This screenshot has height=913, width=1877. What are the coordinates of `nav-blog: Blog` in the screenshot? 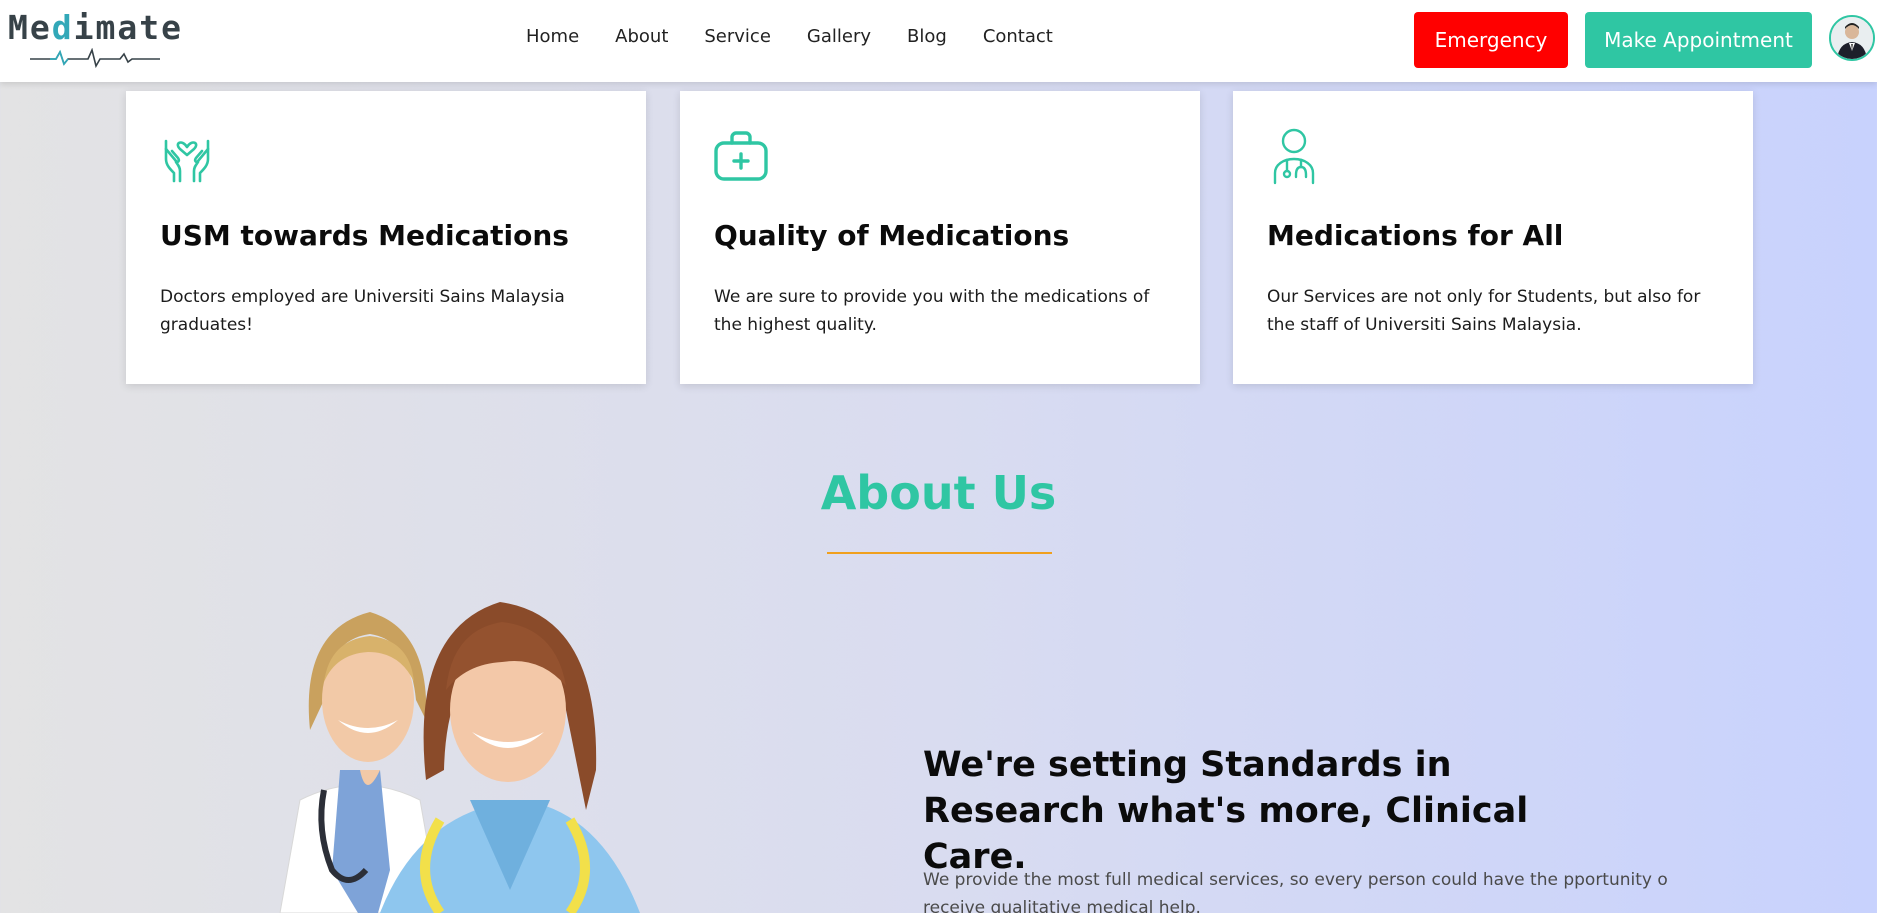 It's located at (927, 36).